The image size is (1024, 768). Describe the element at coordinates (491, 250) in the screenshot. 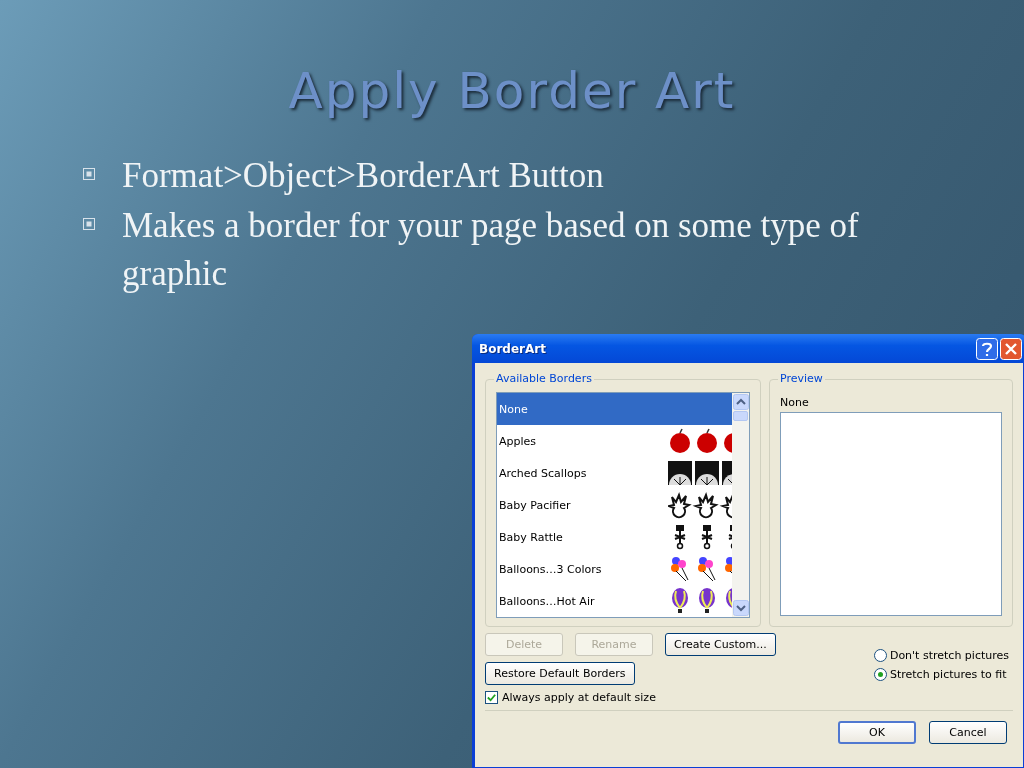

I see `bullet-text: Makes a border for your page based on some type of graphic` at that location.